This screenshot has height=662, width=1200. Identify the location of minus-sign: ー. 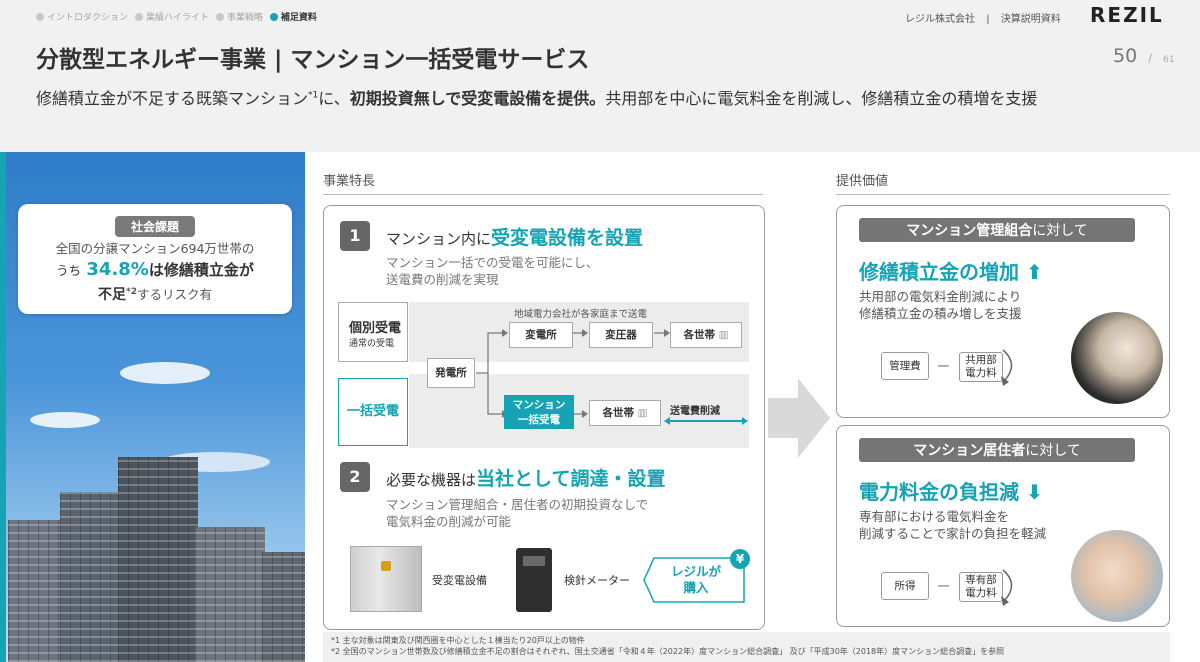
(944, 367).